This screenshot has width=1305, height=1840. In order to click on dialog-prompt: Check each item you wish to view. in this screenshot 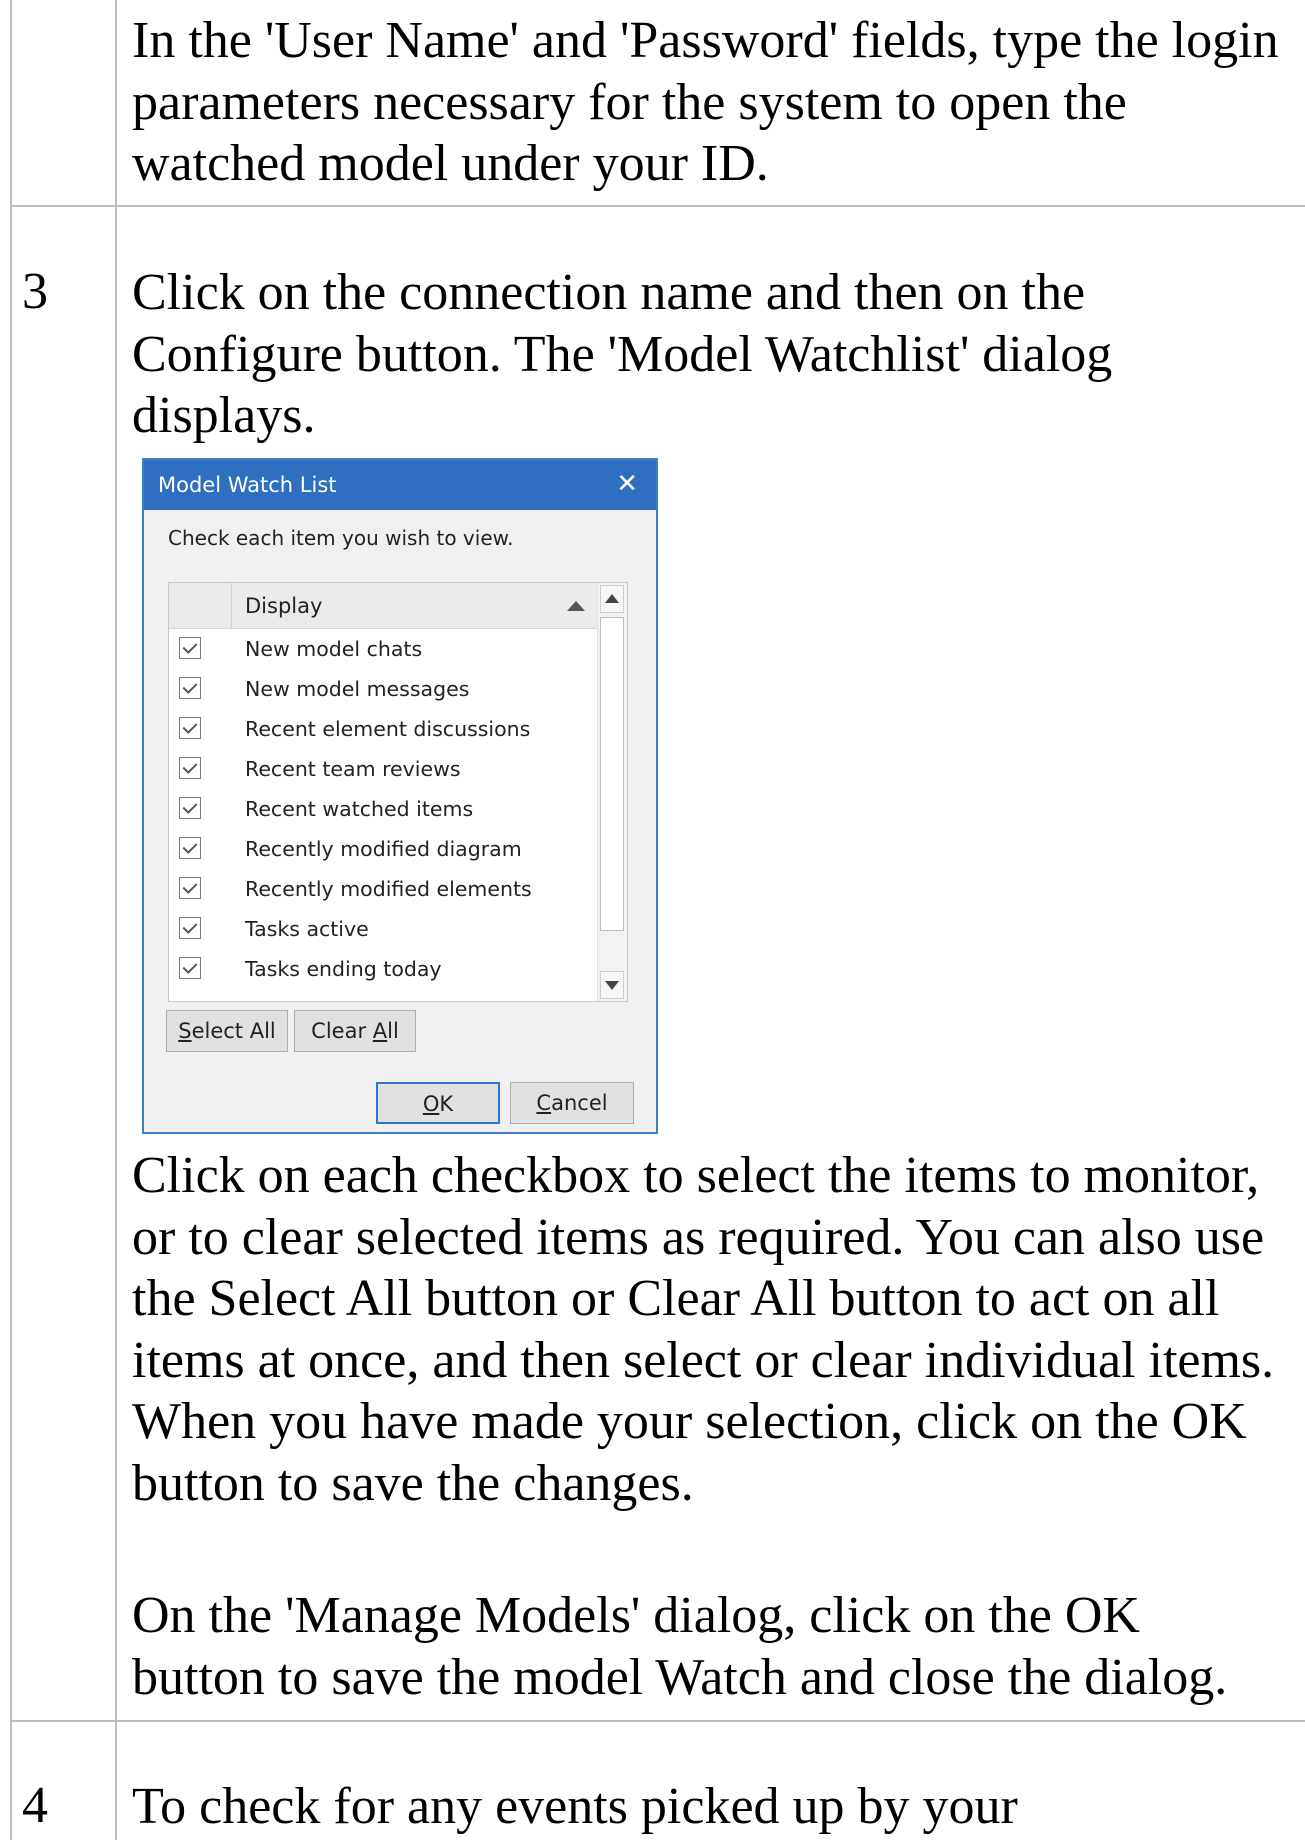, I will do `click(341, 538)`.